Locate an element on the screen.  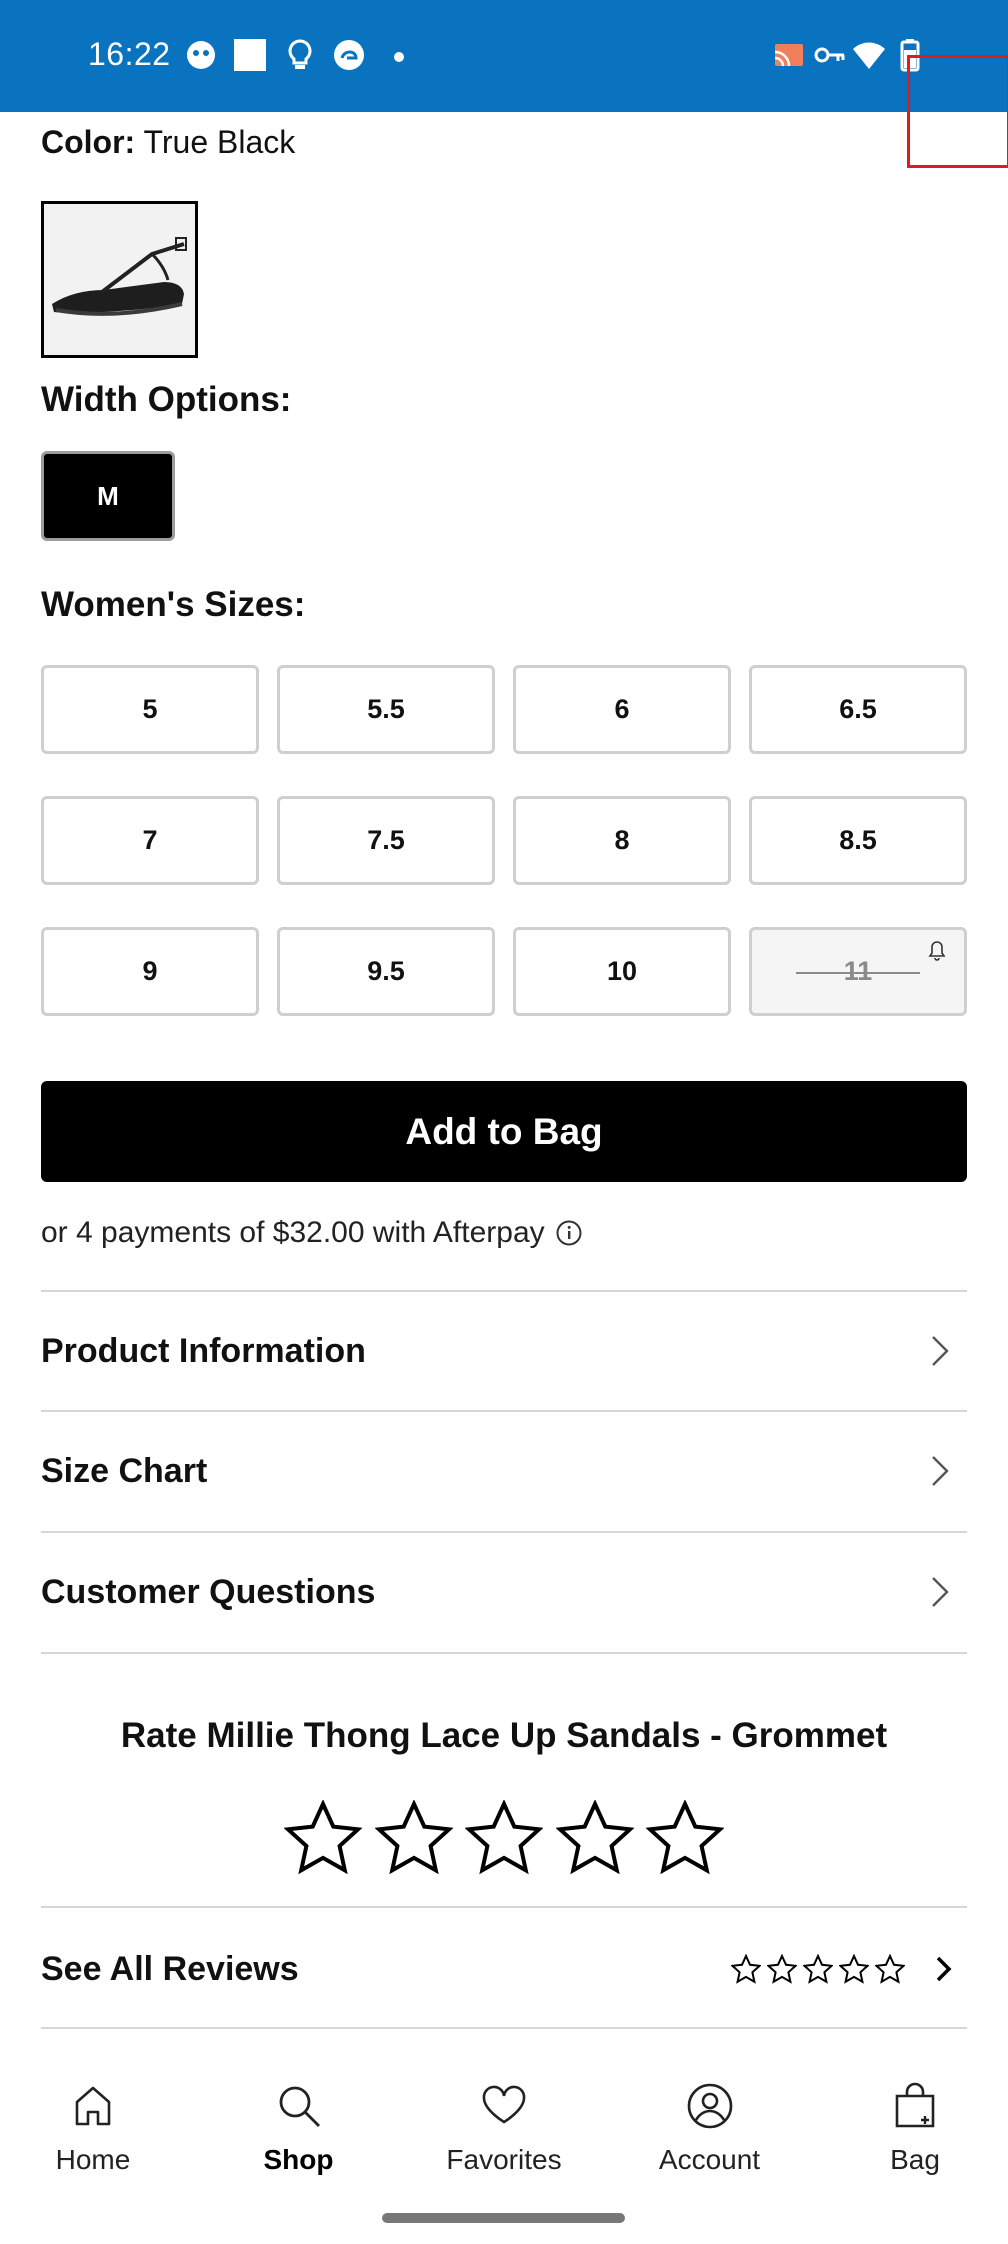
vpn-key-icon is located at coordinates (829, 55).